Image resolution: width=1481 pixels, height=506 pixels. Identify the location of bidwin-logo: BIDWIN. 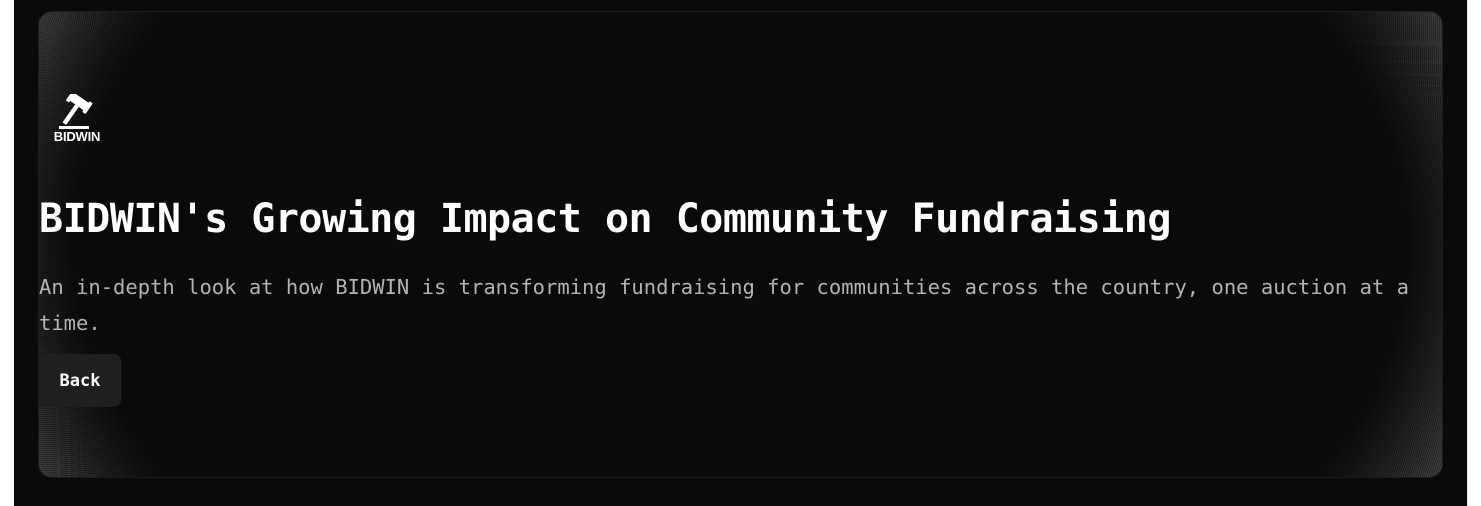
(77, 121).